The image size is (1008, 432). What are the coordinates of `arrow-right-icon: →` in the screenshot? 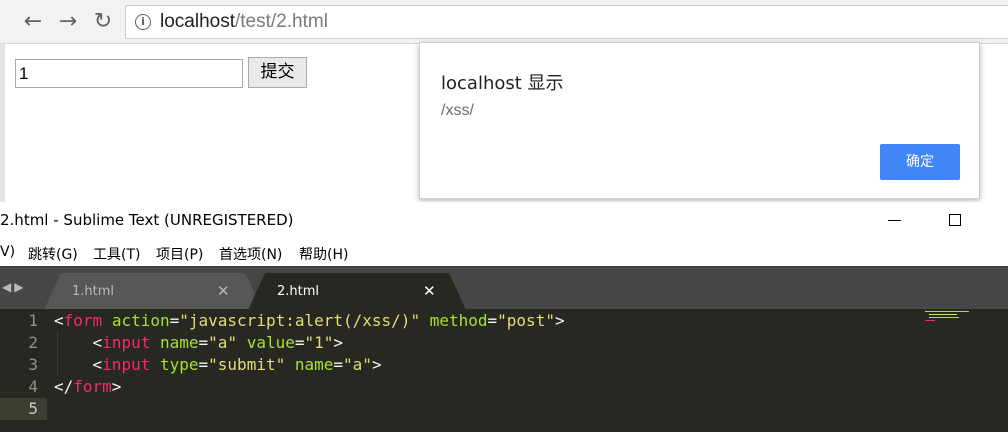 It's located at (68, 22).